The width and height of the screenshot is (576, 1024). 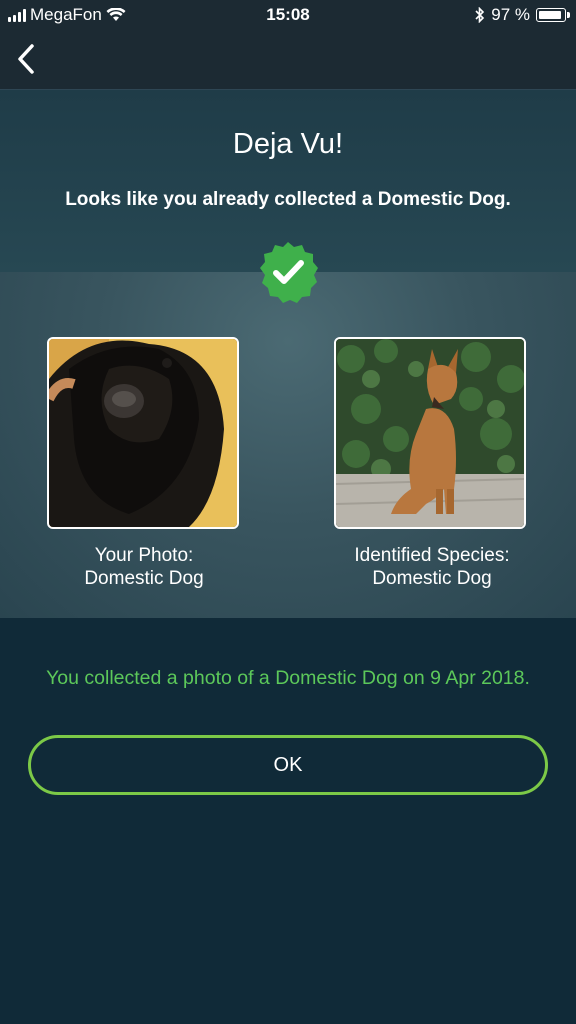 I want to click on your-photo, so click(x=143, y=433).